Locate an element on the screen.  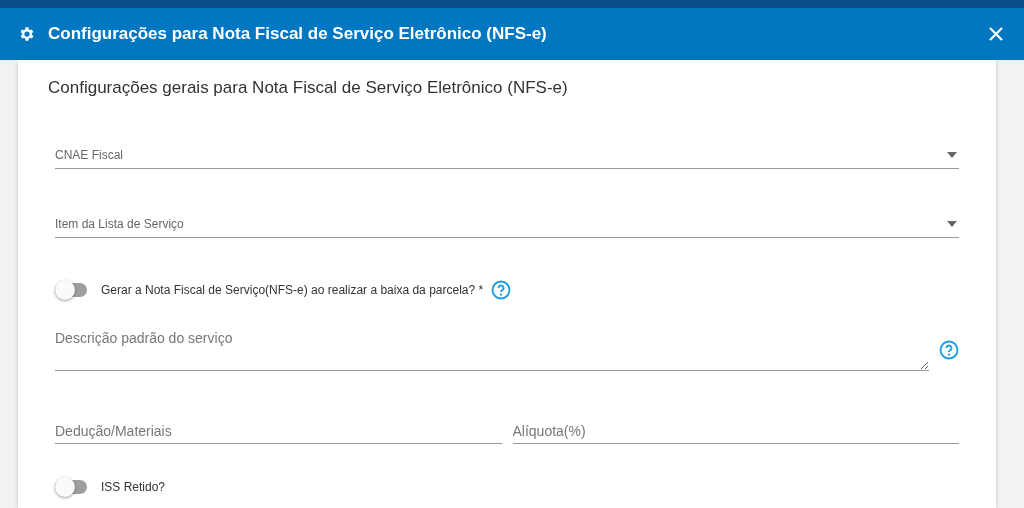
toggle-label: Gerar a Nota Fiscal de Serviço(NFS-e) ao realizar a baixa da parcela? * is located at coordinates (292, 290).